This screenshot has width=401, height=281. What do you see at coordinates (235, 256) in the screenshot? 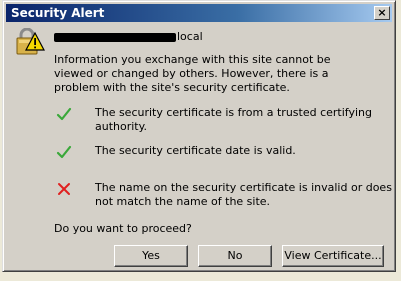
I see `no-button: No` at bounding box center [235, 256].